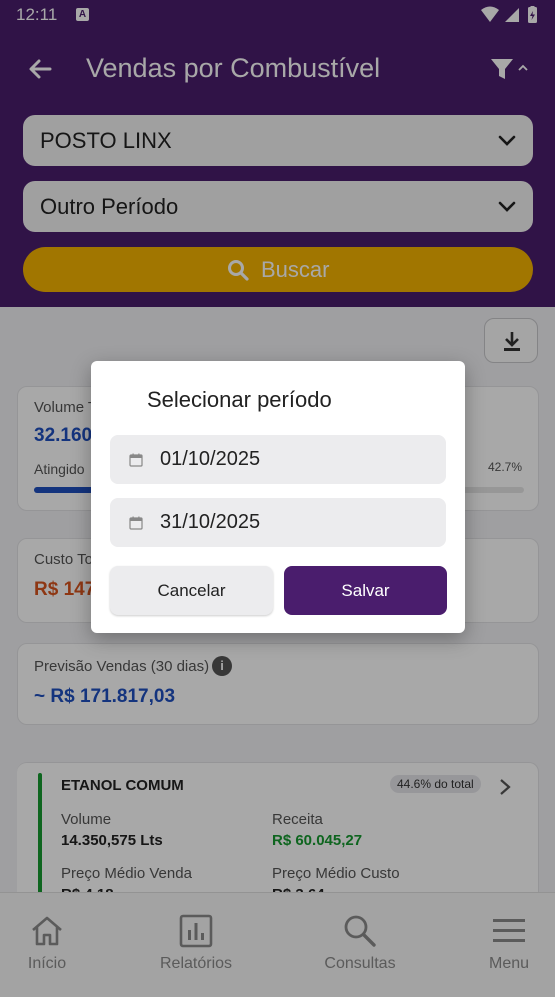 This screenshot has width=555, height=997. What do you see at coordinates (210, 522) in the screenshot?
I see `end-date-value: 31/10/2025` at bounding box center [210, 522].